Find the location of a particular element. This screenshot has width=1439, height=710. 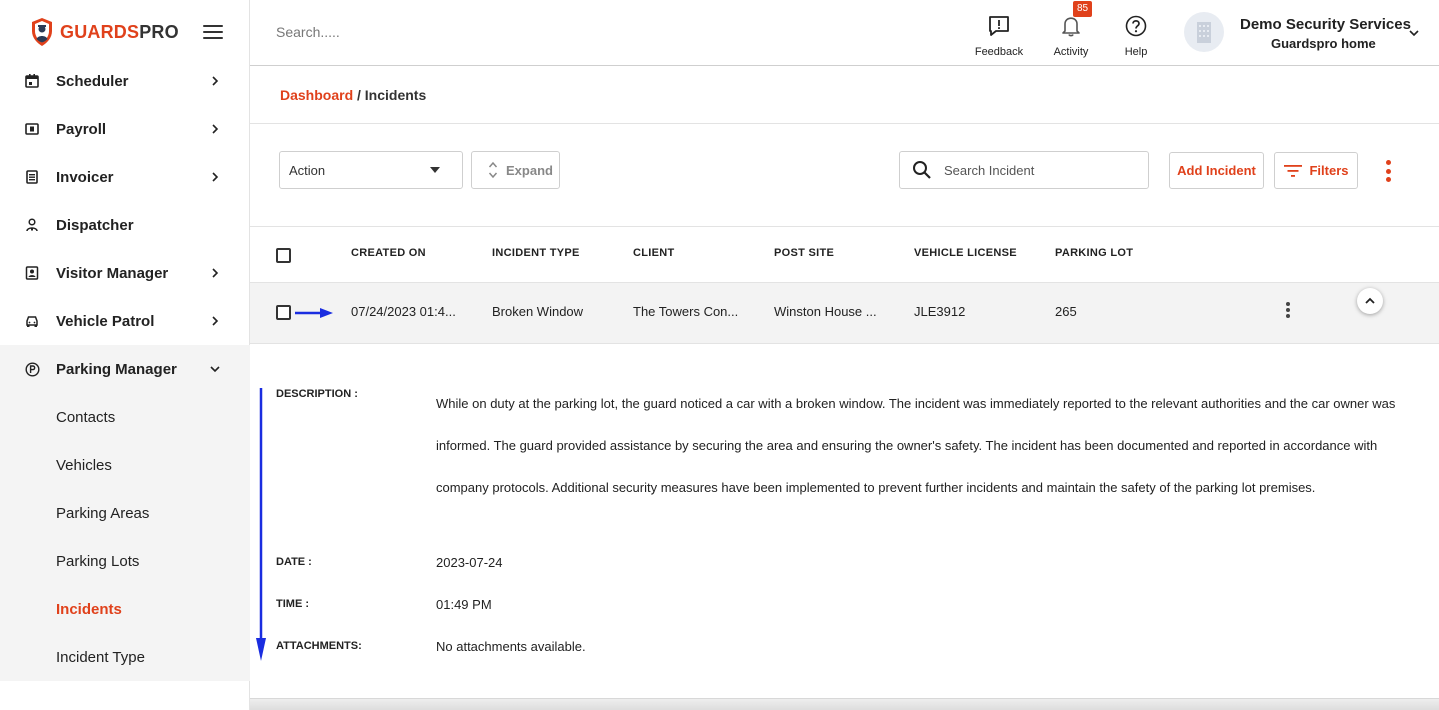

expand-icon is located at coordinates (493, 170).